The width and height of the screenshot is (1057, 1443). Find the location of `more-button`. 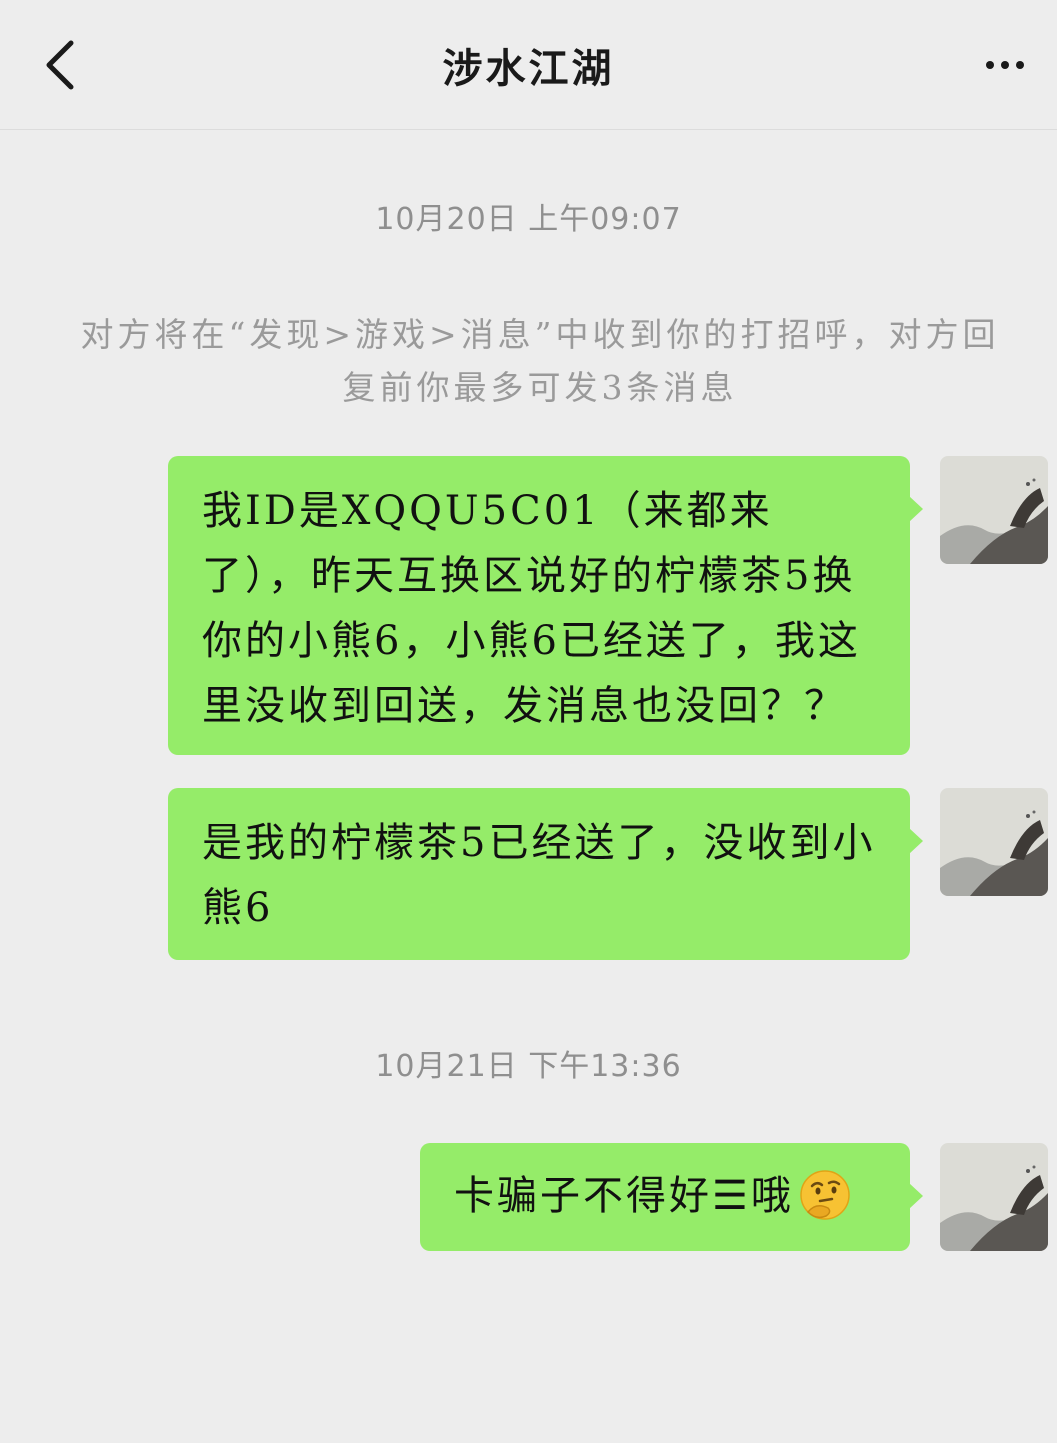

more-button is located at coordinates (1005, 65).